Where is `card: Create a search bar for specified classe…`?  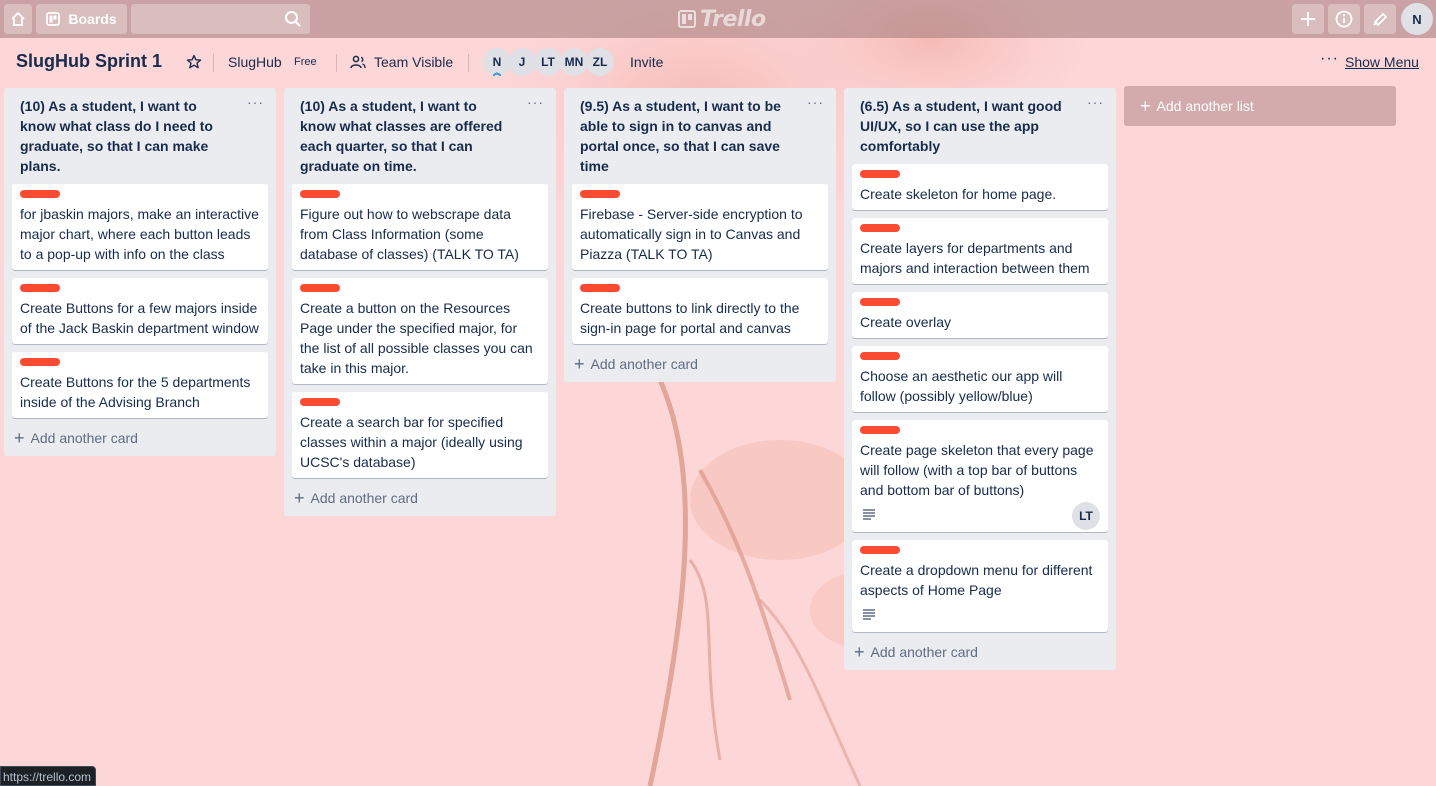
card: Create a search bar for specified classe… is located at coordinates (420, 435).